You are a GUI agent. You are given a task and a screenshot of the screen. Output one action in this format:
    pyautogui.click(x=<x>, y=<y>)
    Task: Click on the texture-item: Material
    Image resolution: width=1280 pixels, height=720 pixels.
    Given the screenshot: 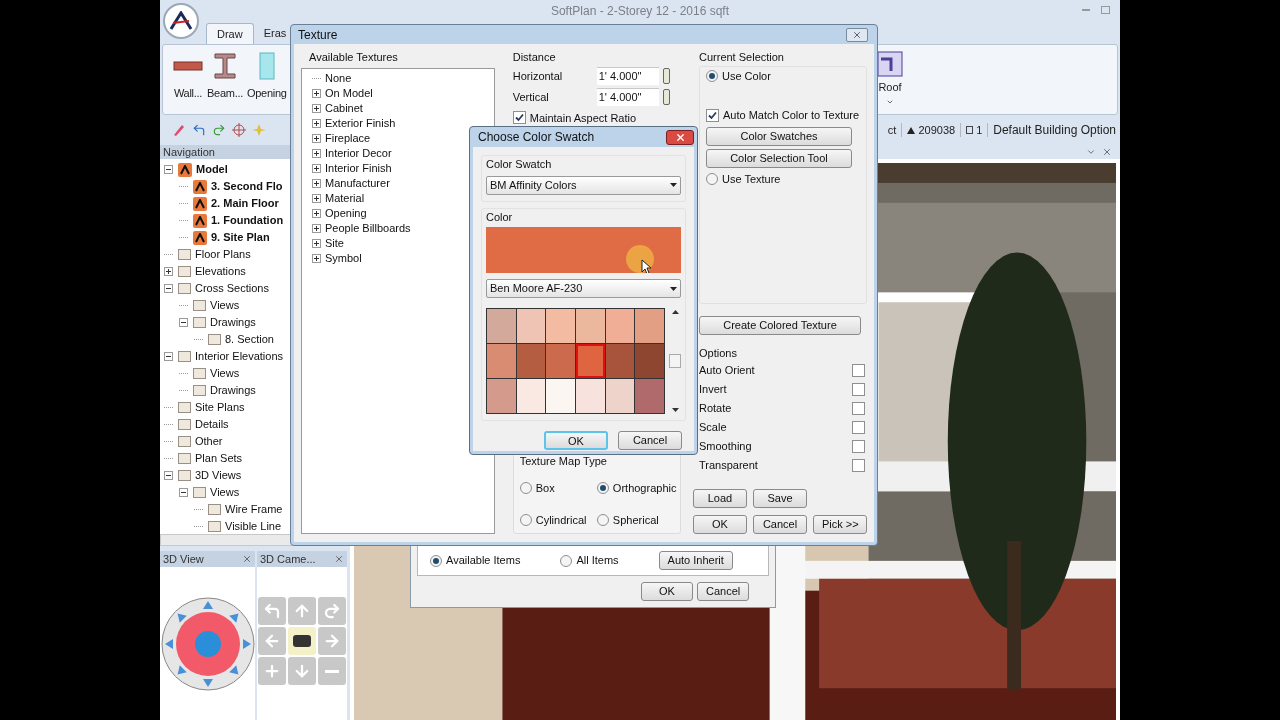 What is the action you would take?
    pyautogui.click(x=345, y=198)
    